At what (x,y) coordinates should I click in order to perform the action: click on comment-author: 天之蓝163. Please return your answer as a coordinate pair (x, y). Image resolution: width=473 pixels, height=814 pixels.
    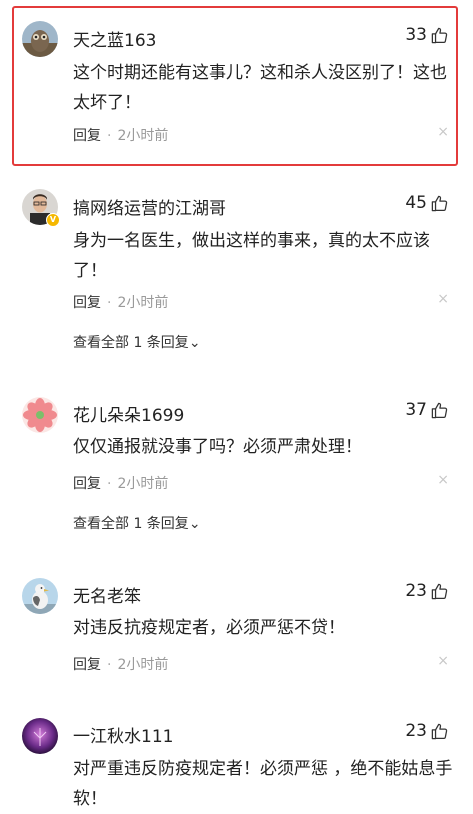
    Looking at the image, I should click on (114, 38).